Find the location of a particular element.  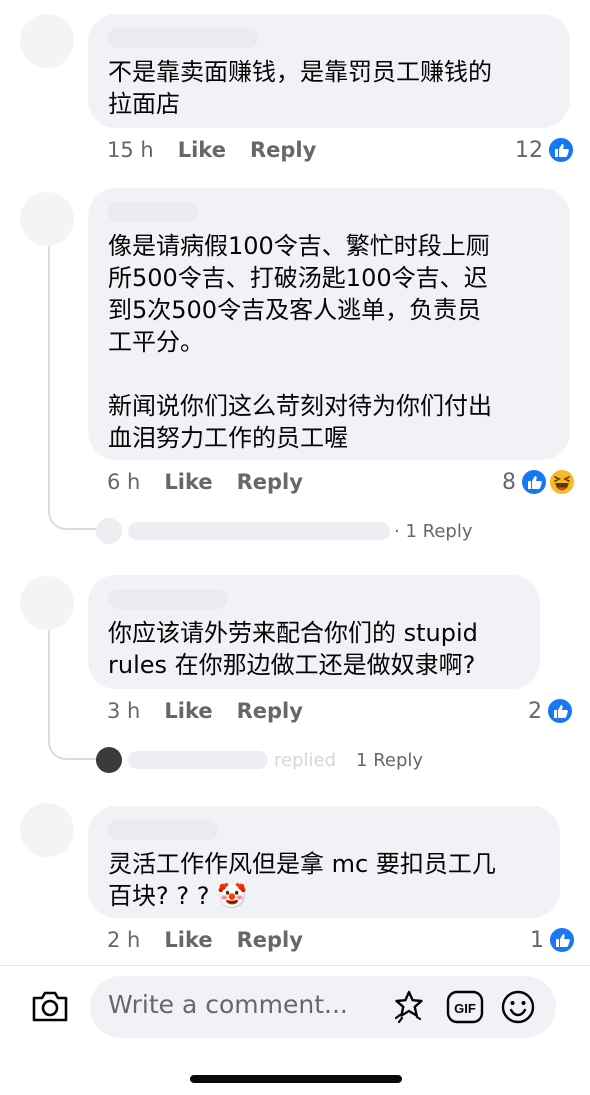

comment-bubble: 你应该请外劳来配合你们的 stupid rules 在你那边做工还是做奴隶啊? is located at coordinates (314, 632).